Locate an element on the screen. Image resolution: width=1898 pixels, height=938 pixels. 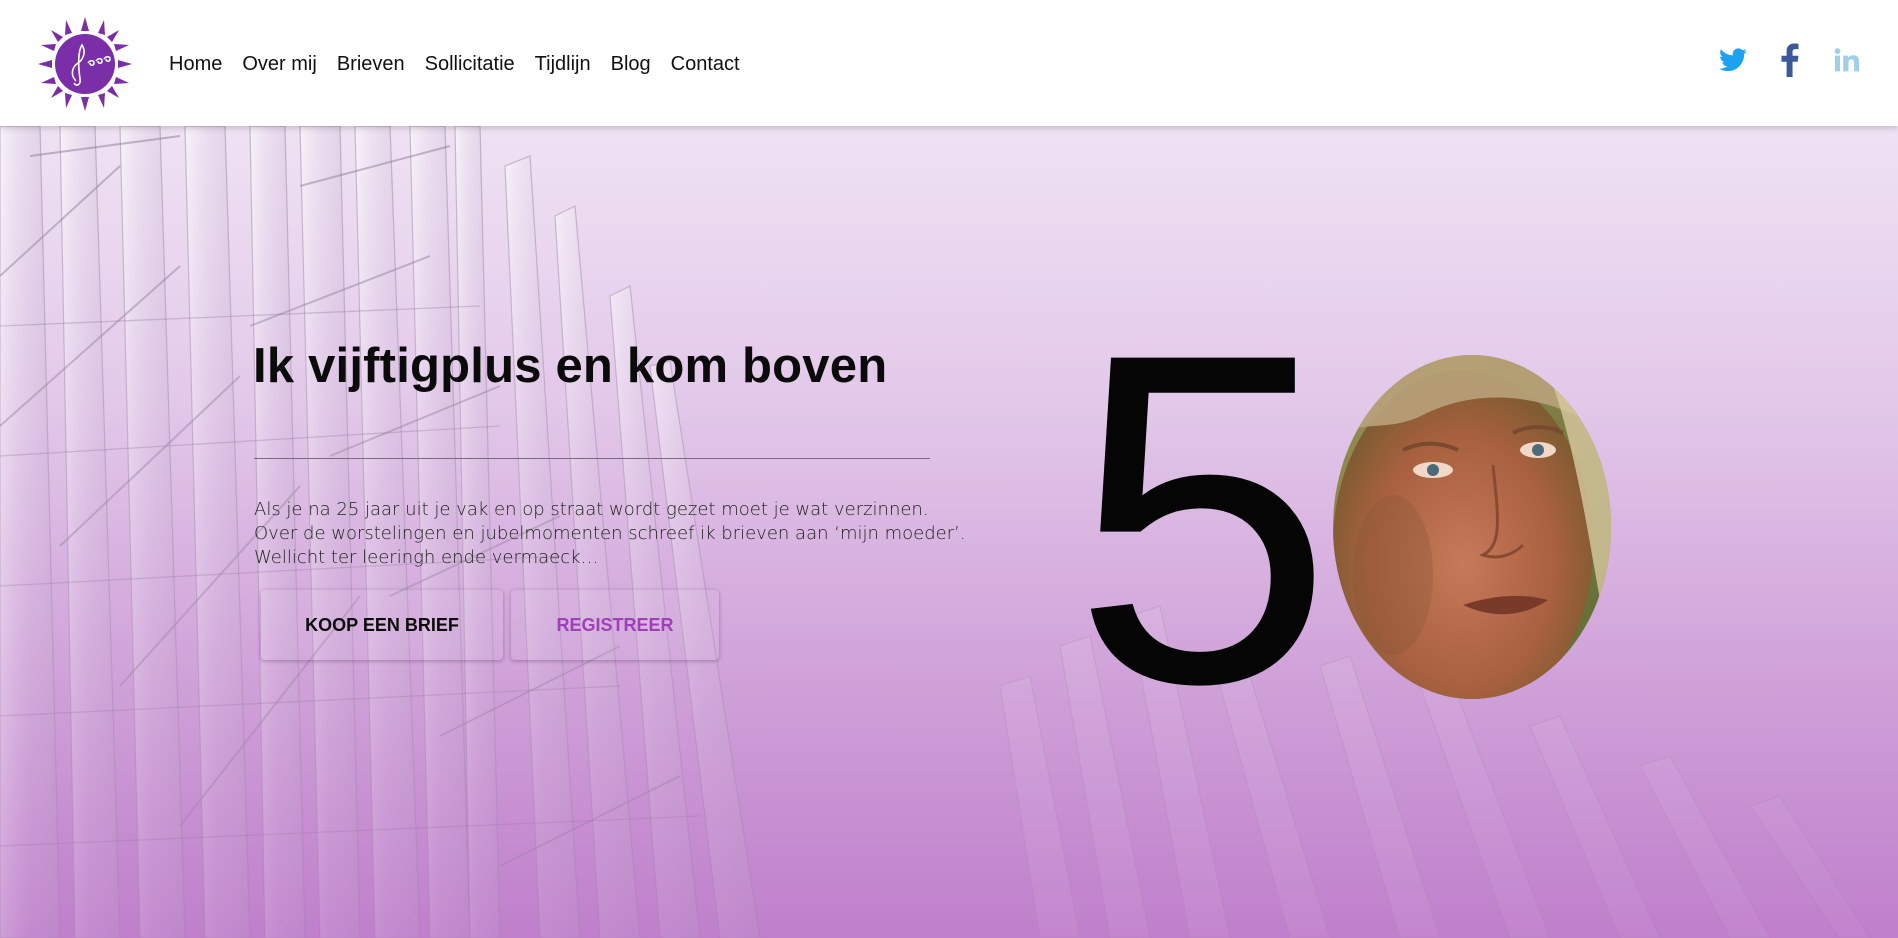
facebook-icon is located at coordinates (1790, 60).